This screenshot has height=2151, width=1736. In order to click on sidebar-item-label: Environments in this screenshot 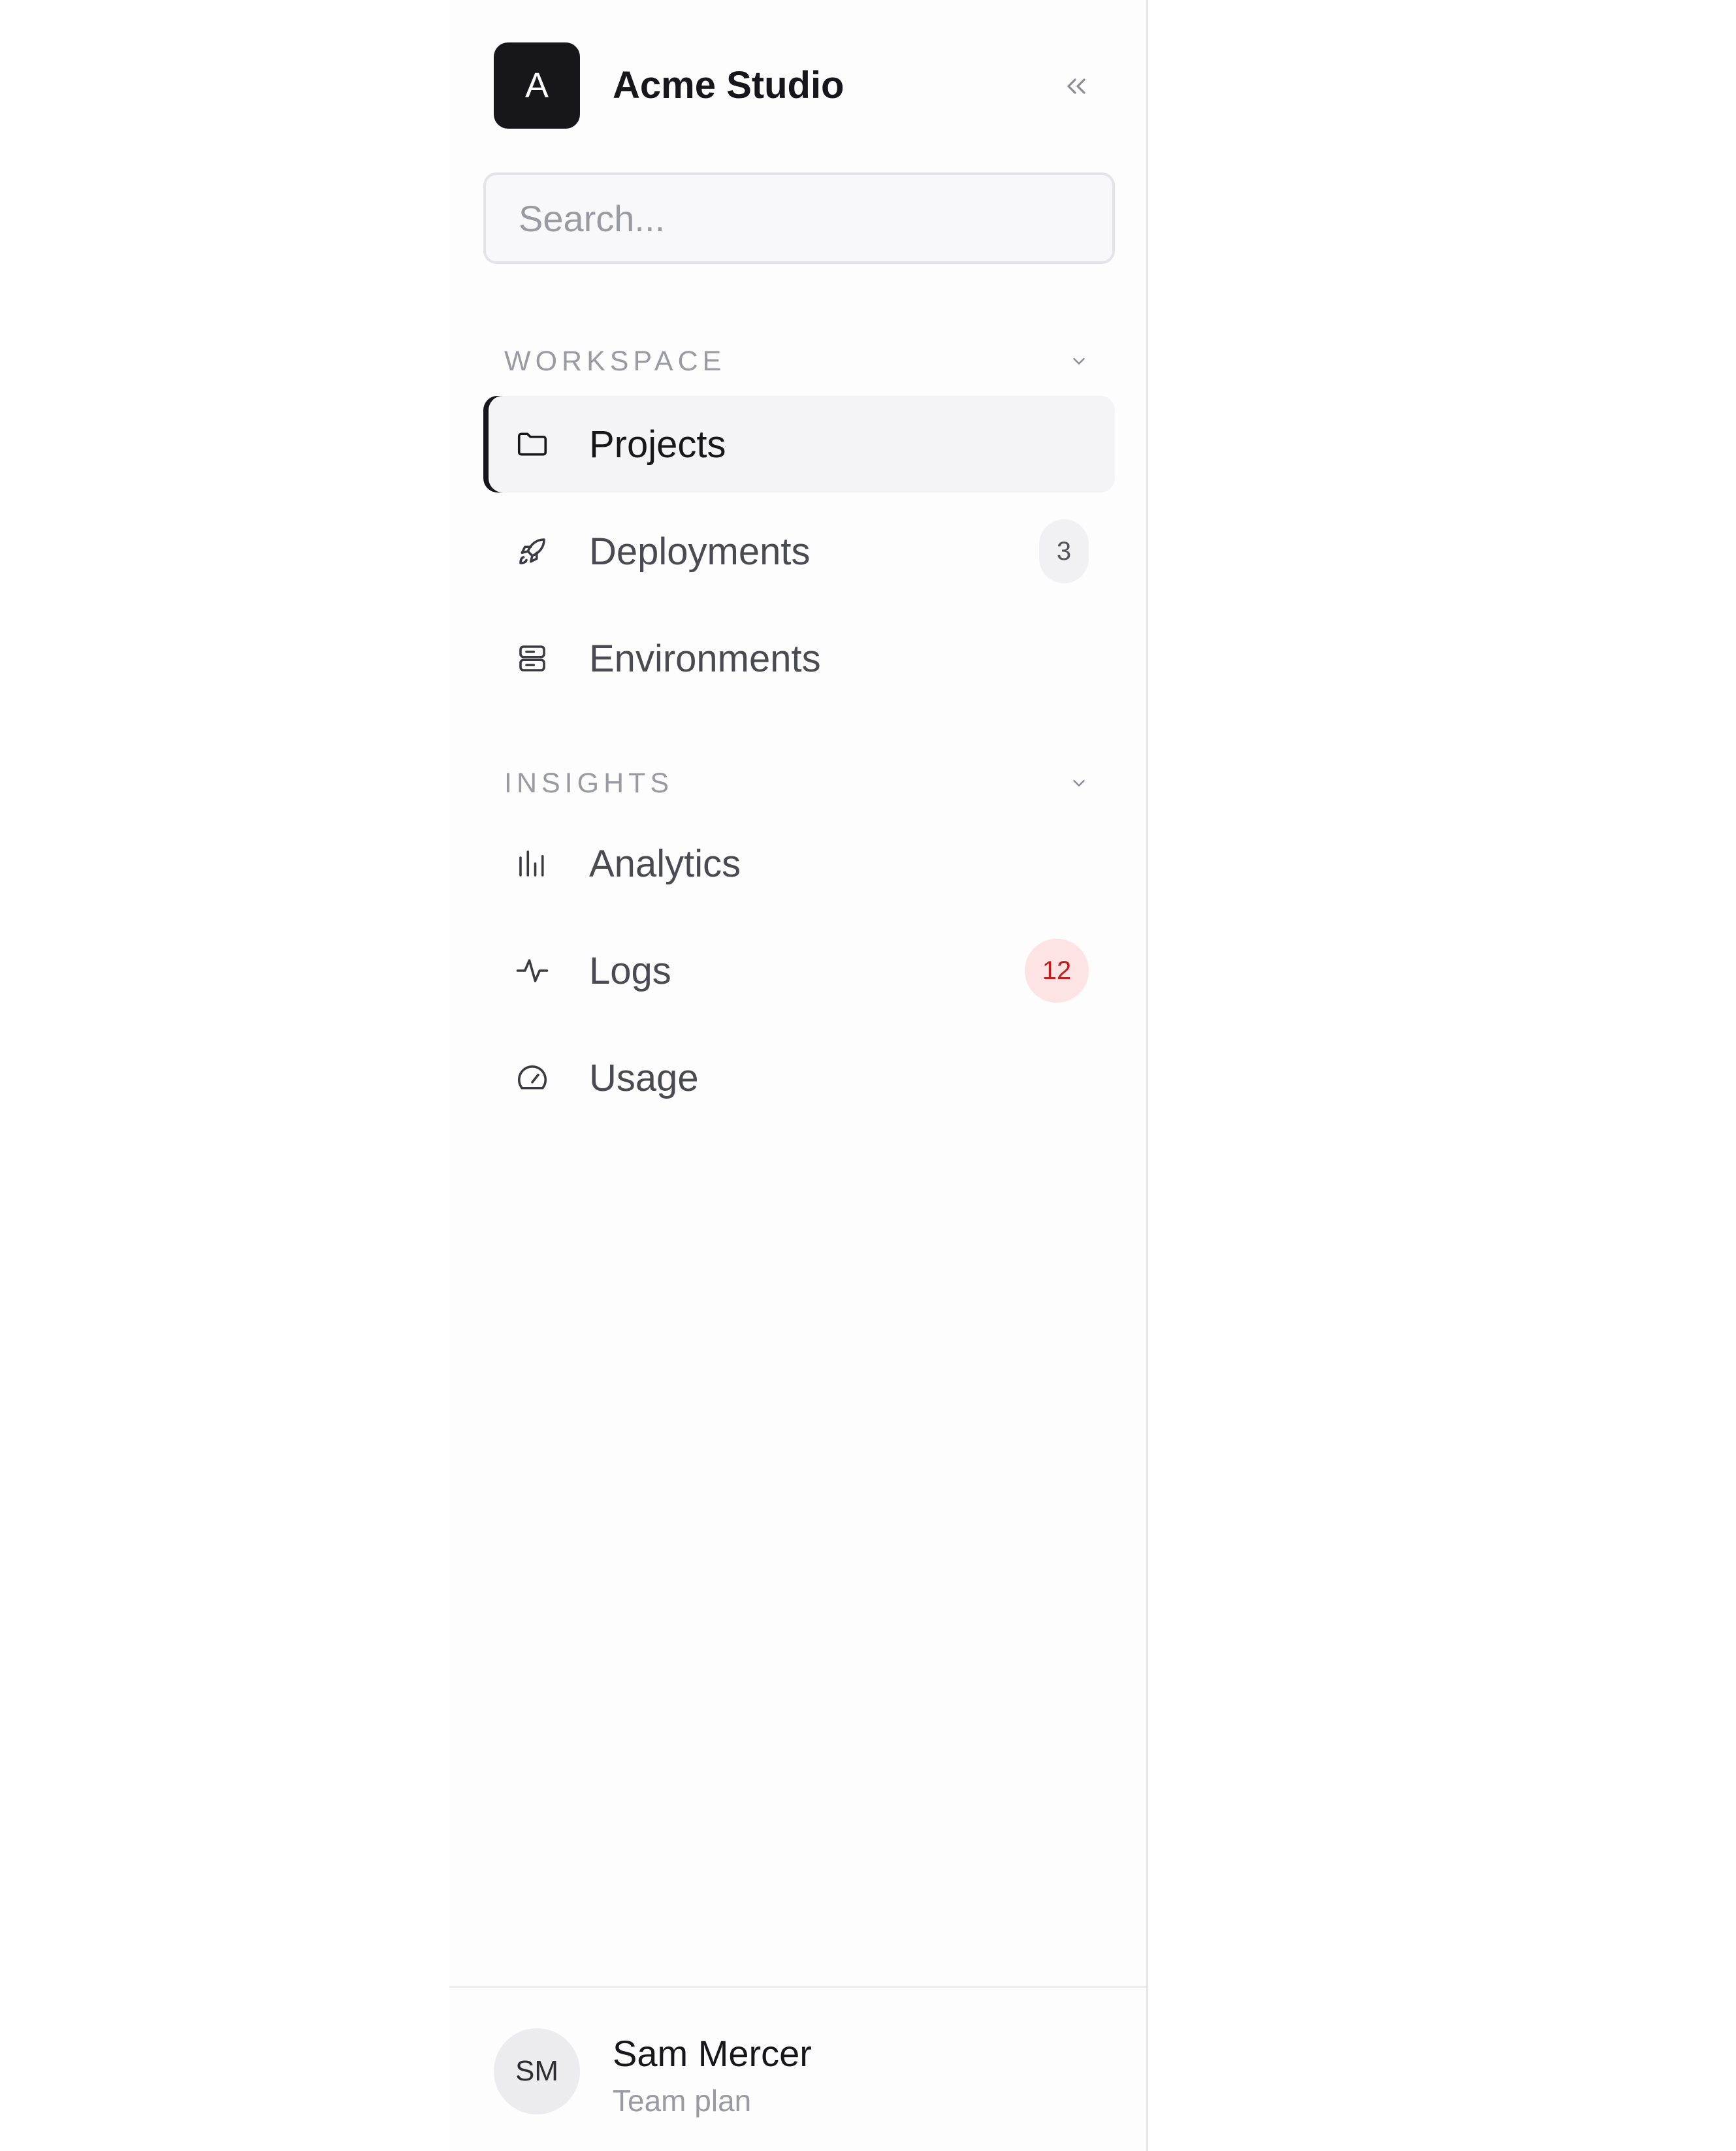, I will do `click(705, 659)`.